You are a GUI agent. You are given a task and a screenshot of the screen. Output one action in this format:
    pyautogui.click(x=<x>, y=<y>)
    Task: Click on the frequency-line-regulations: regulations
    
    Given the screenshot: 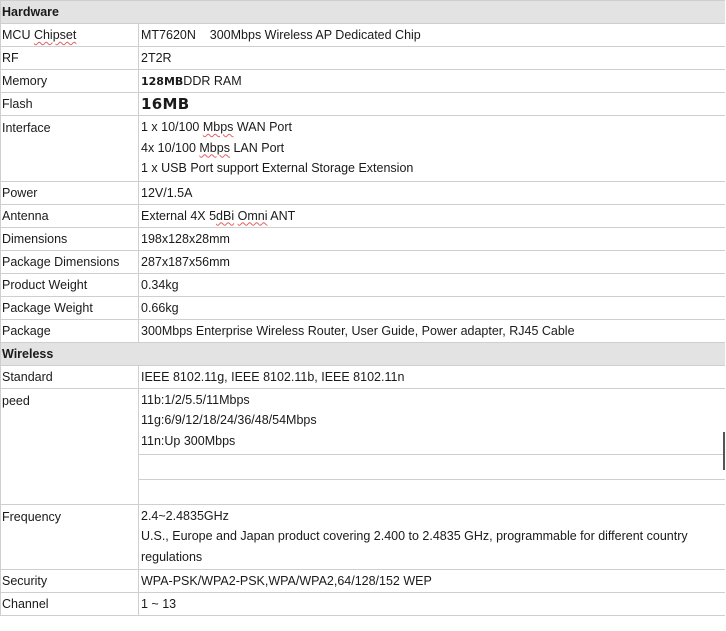 What is the action you would take?
    pyautogui.click(x=172, y=556)
    